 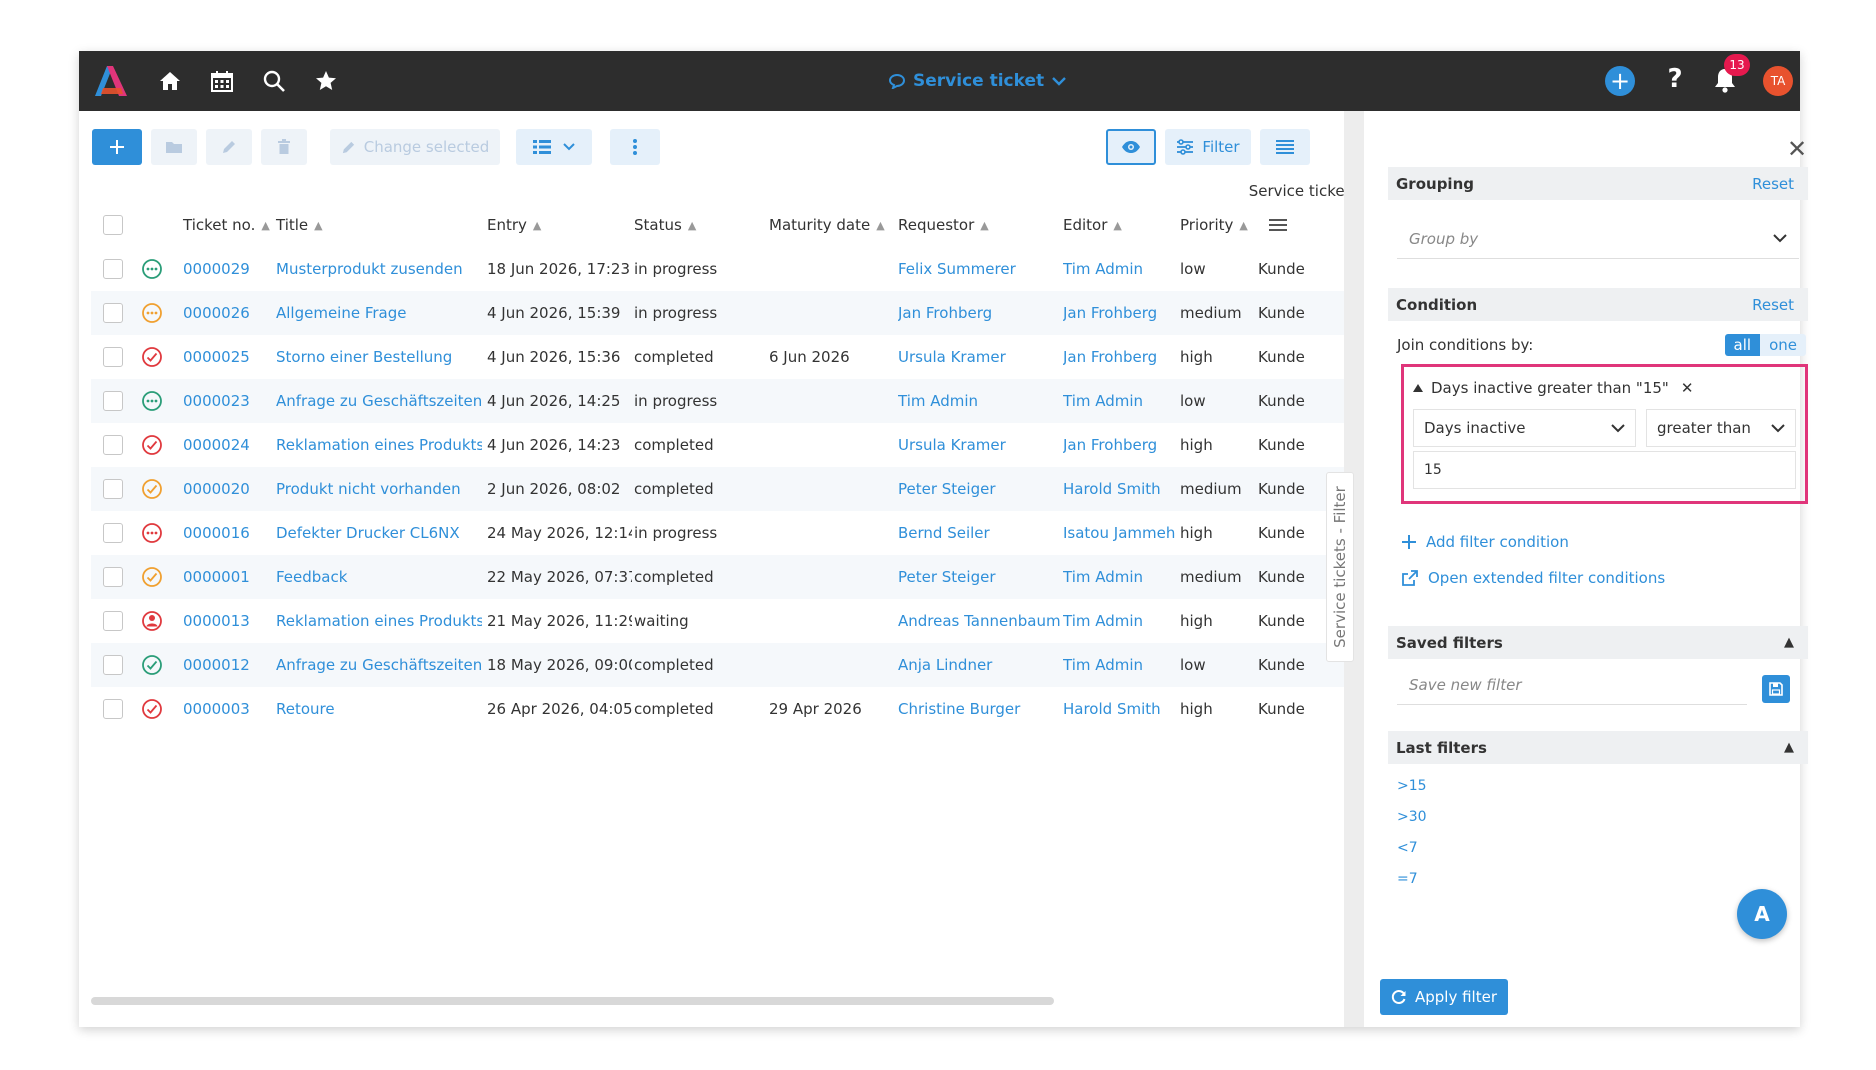 What do you see at coordinates (1675, 80) in the screenshot?
I see `help-icon: ?` at bounding box center [1675, 80].